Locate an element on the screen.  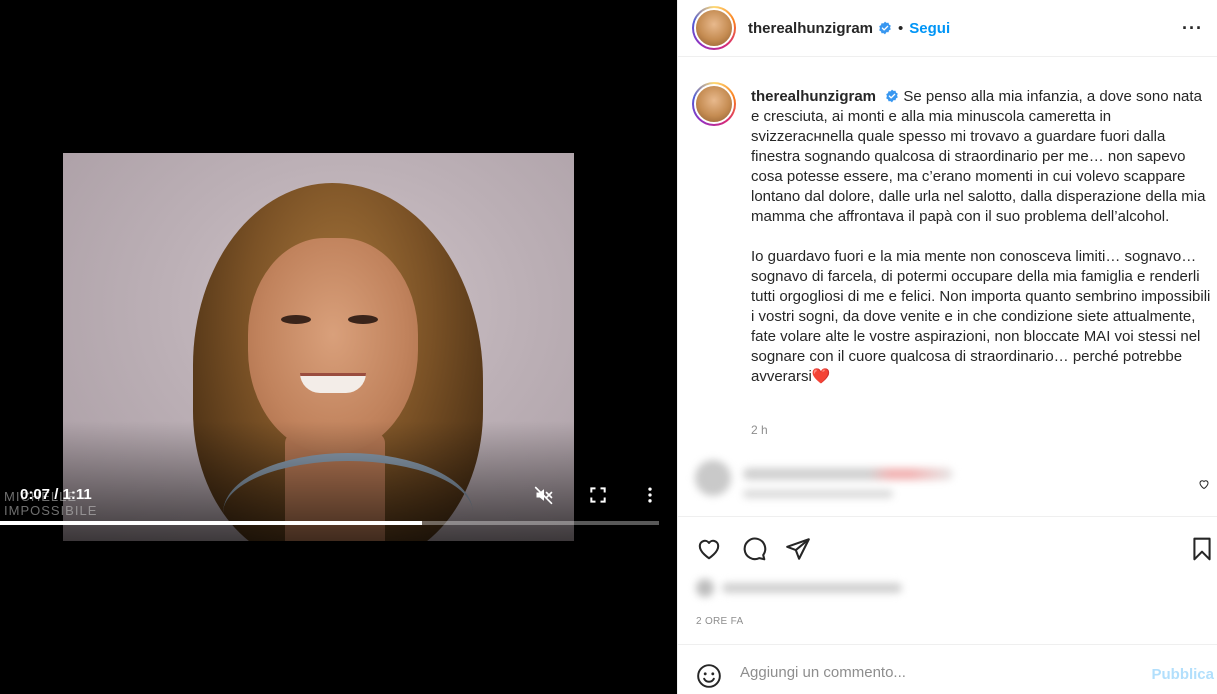
save-button is located at coordinates (1202, 549).